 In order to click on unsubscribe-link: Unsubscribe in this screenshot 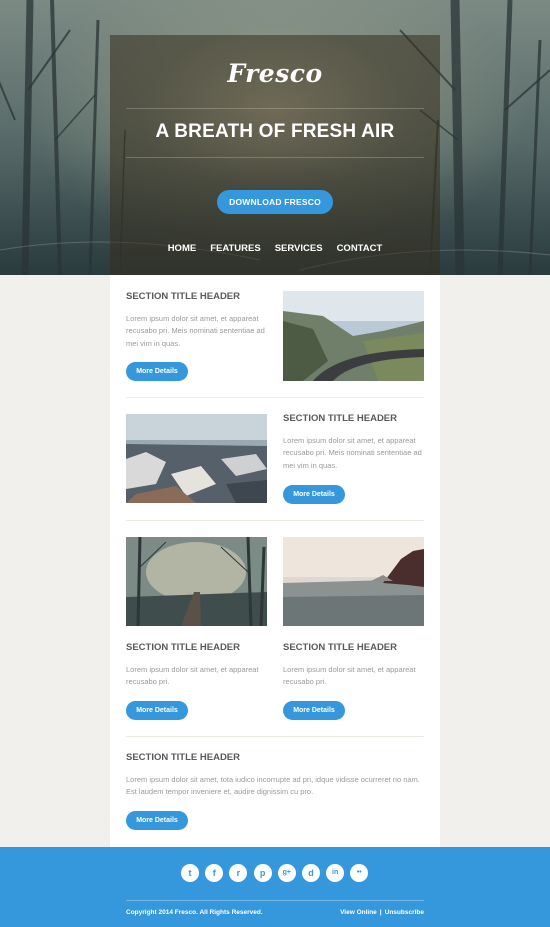, I will do `click(404, 912)`.